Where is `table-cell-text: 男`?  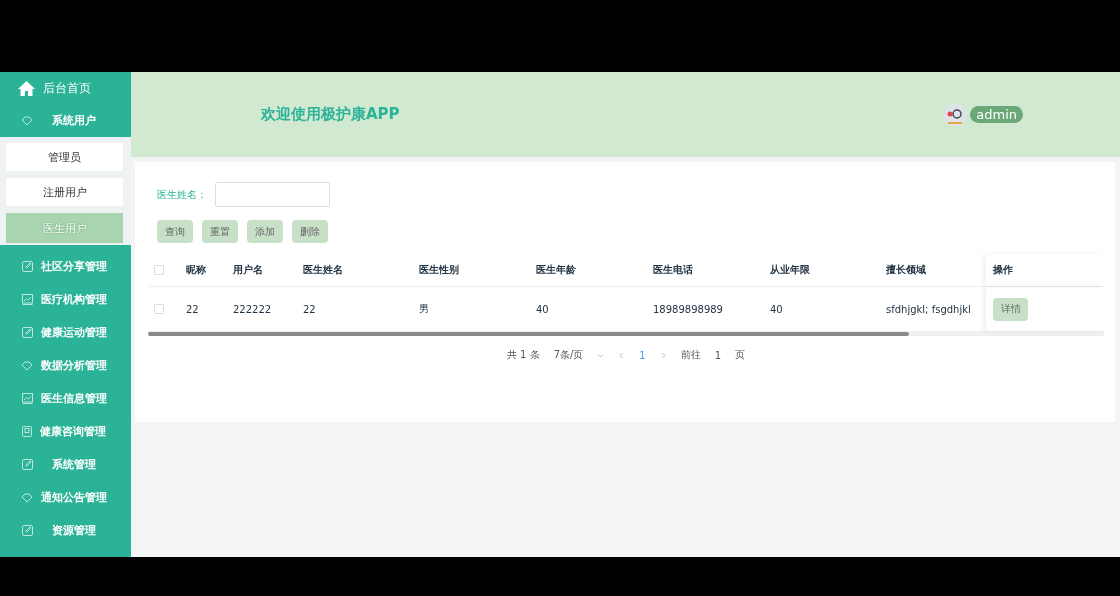
table-cell-text: 男 is located at coordinates (424, 309).